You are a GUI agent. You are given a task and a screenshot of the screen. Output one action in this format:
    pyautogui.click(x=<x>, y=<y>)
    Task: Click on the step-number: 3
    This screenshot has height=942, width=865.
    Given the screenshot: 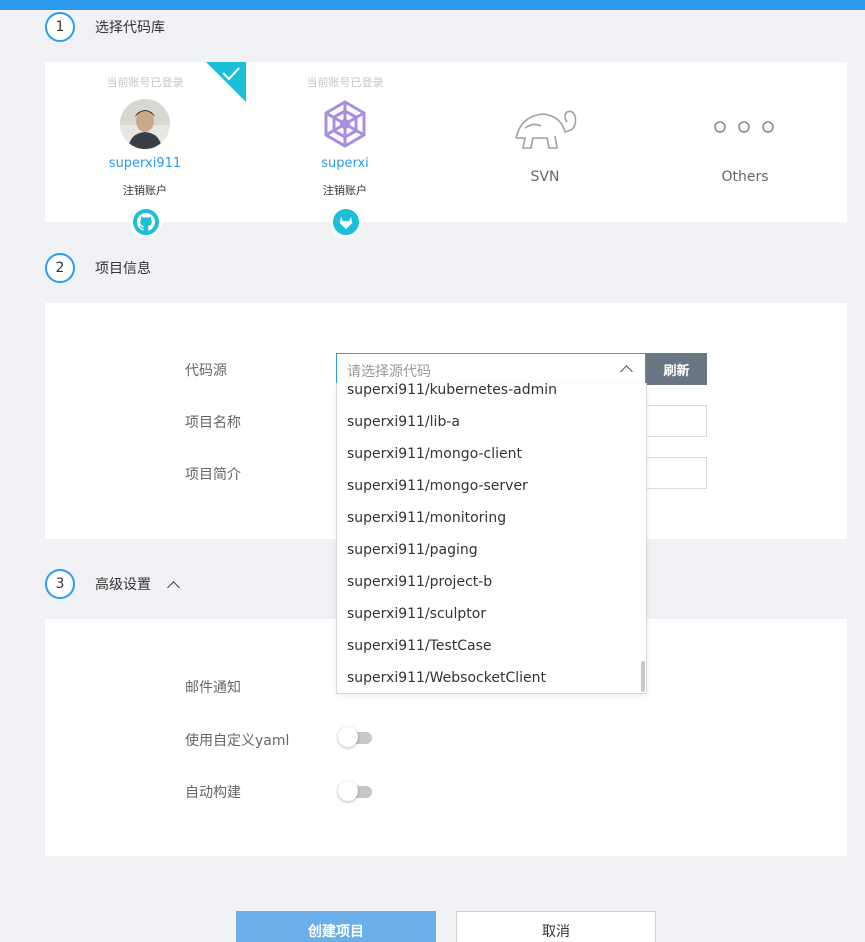 What is the action you would take?
    pyautogui.click(x=60, y=584)
    